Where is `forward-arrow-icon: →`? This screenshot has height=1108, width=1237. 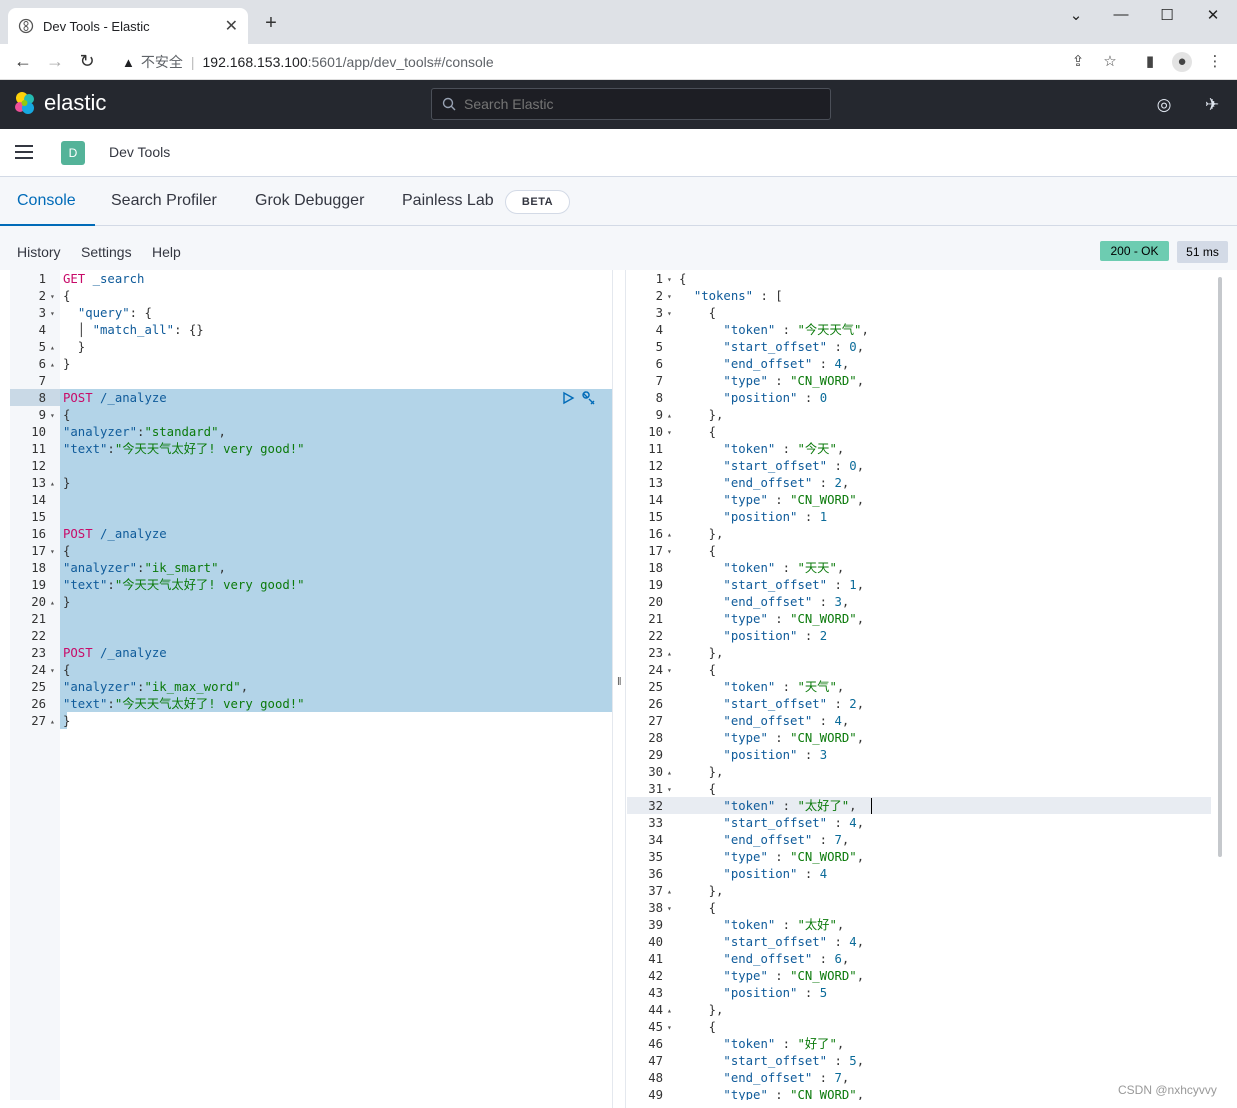 forward-arrow-icon: → is located at coordinates (55, 61).